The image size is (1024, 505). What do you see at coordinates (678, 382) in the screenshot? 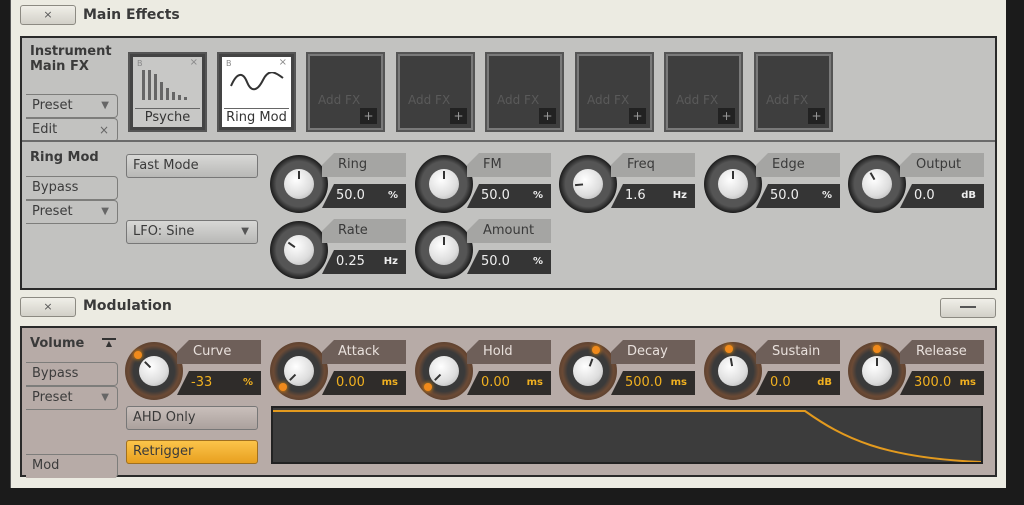
I see `decay-unit: ms` at bounding box center [678, 382].